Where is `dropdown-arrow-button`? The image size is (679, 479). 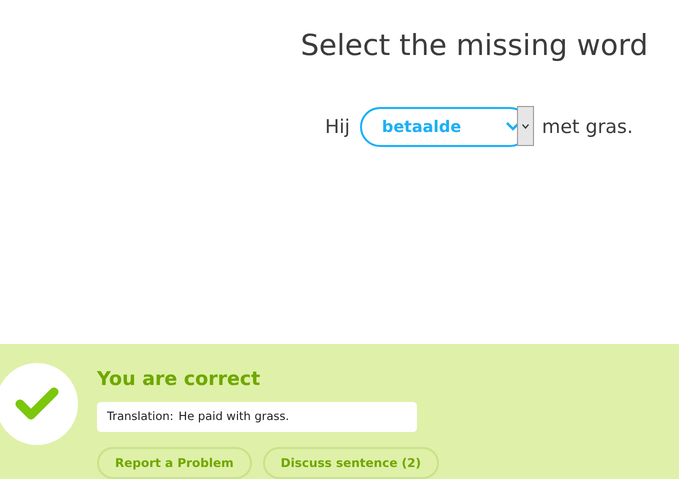 dropdown-arrow-button is located at coordinates (525, 126).